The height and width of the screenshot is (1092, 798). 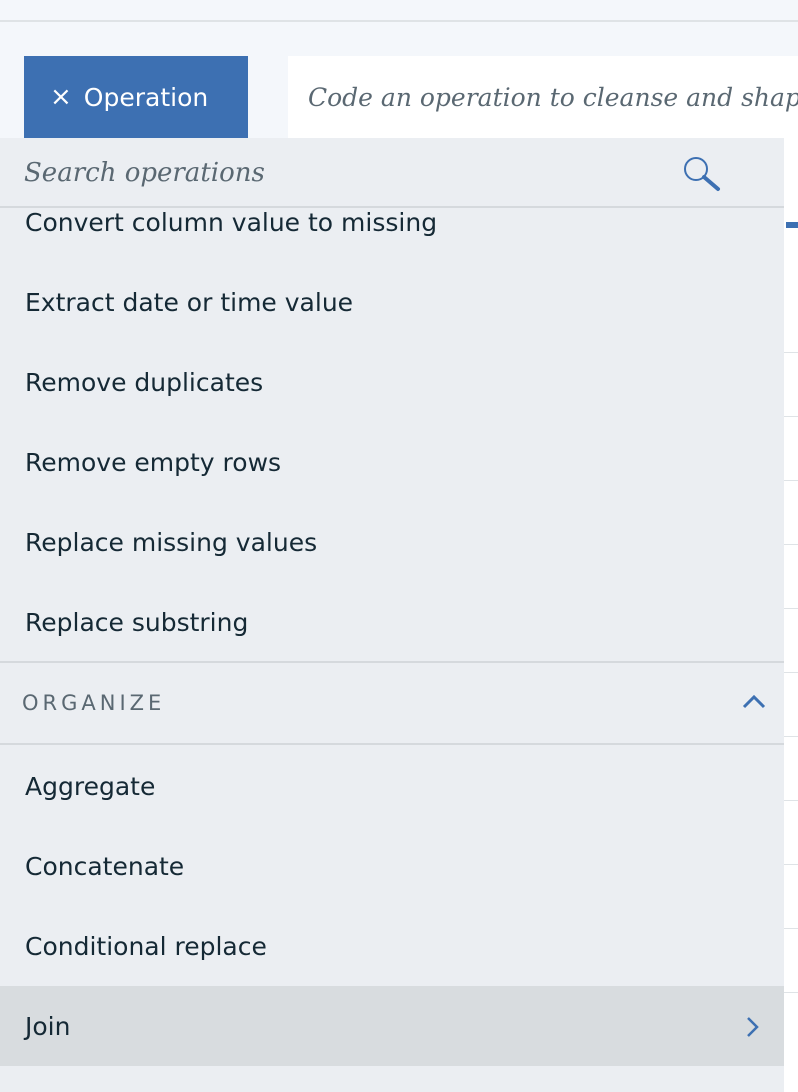 What do you see at coordinates (137, 622) in the screenshot?
I see `operation-item-label: Replace substring` at bounding box center [137, 622].